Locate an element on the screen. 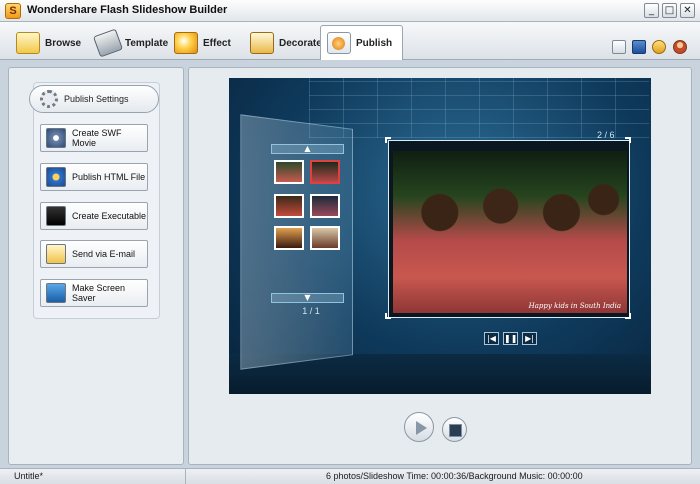 This screenshot has height=484, width=700. tab-label: Decorate is located at coordinates (300, 43).